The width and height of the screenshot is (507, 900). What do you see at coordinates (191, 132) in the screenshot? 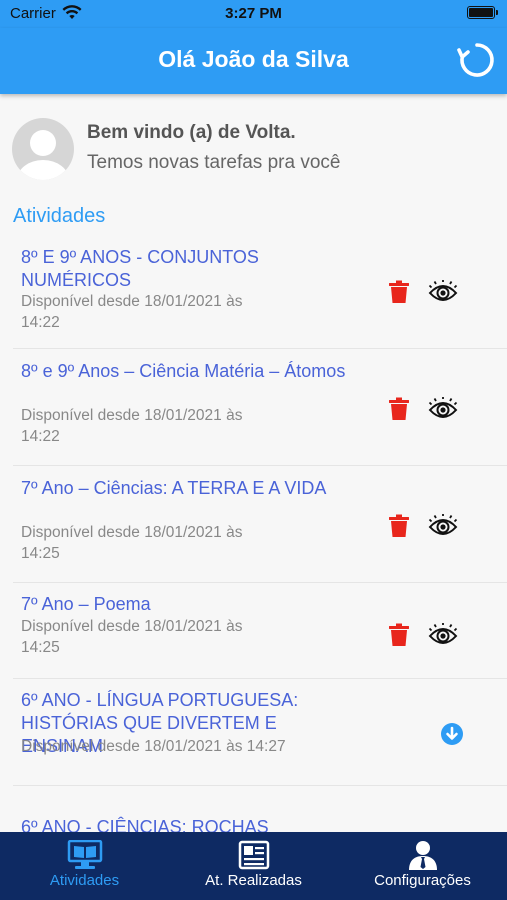
I see `welcome-title: Bem vindo (a) de Volta.` at bounding box center [191, 132].